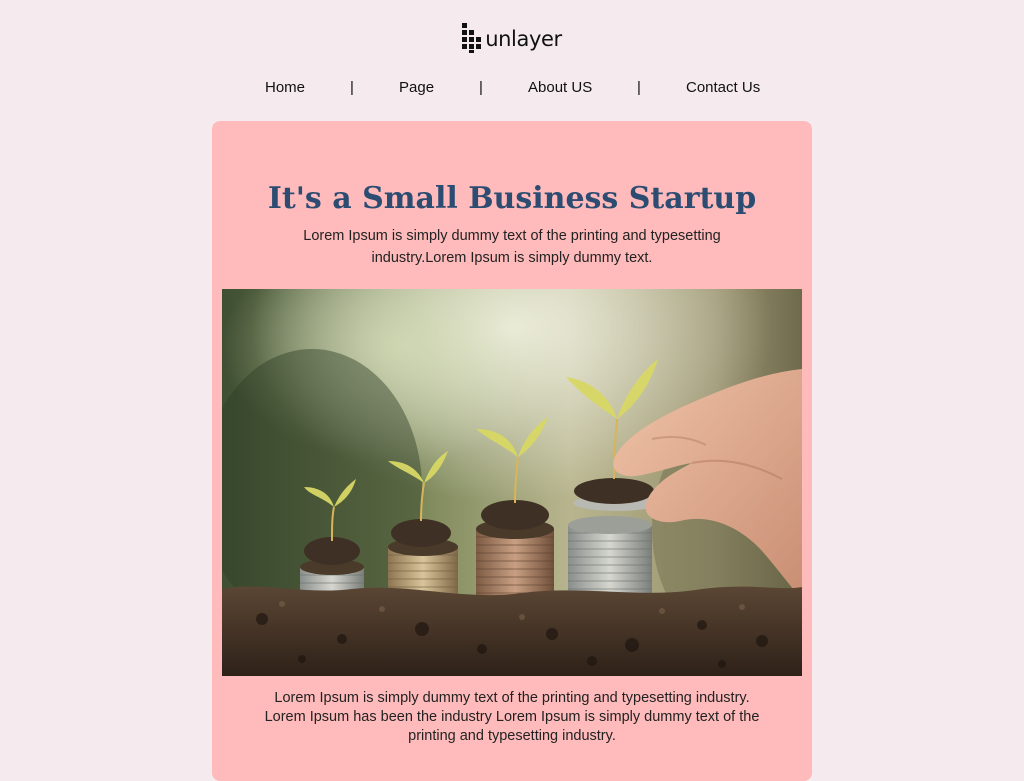 This screenshot has width=1024, height=781. I want to click on nav-page: Page, so click(416, 88).